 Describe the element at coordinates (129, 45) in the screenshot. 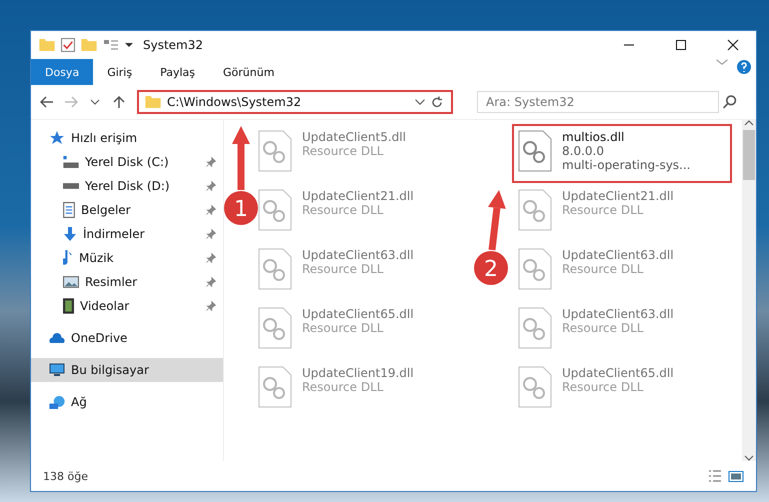

I see `dropdown-icon` at that location.